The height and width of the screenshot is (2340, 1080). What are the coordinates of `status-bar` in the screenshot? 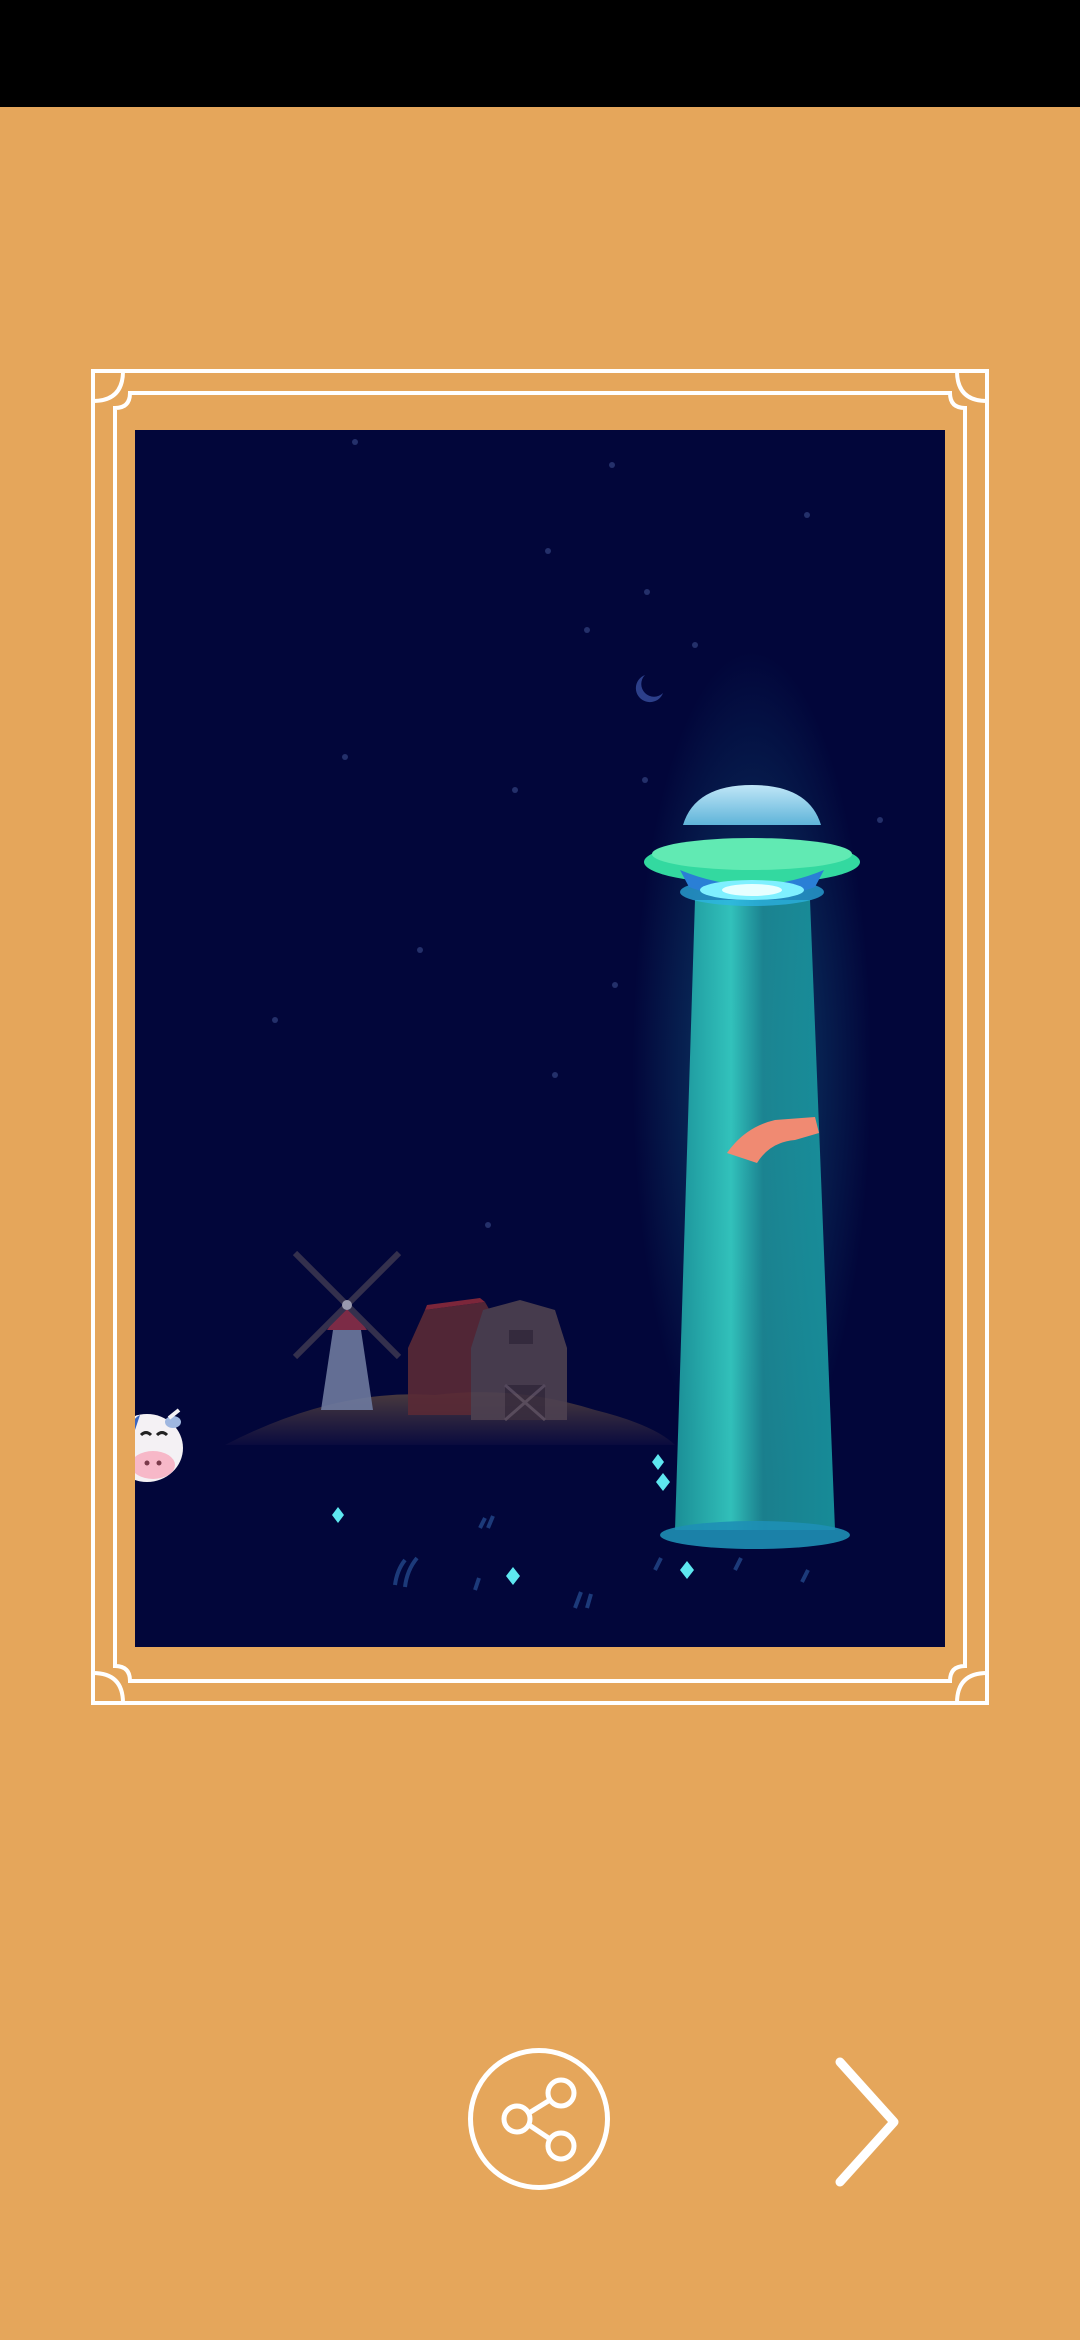 It's located at (540, 53).